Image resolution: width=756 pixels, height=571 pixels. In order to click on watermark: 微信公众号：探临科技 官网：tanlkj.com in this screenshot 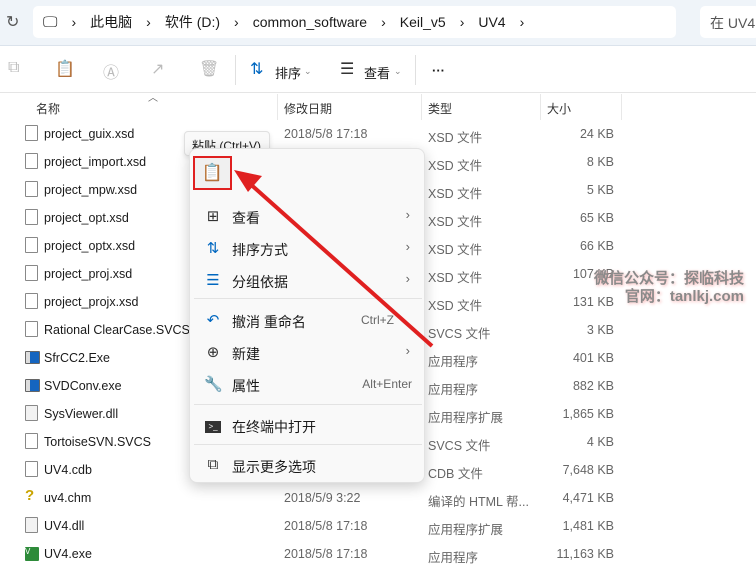, I will do `click(669, 287)`.